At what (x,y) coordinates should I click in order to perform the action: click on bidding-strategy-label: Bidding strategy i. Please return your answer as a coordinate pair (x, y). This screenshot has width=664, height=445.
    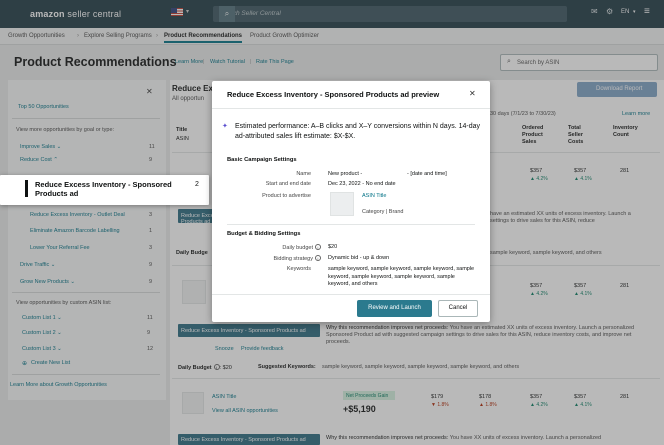
    Looking at the image, I should click on (266, 258).